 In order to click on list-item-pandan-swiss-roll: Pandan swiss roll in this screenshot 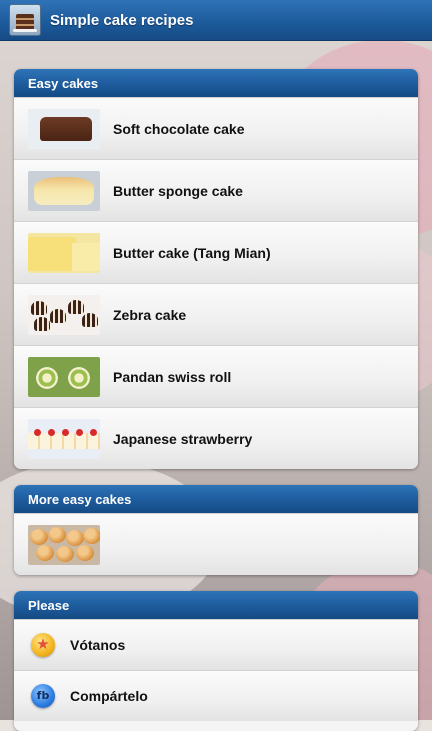, I will do `click(216, 376)`.